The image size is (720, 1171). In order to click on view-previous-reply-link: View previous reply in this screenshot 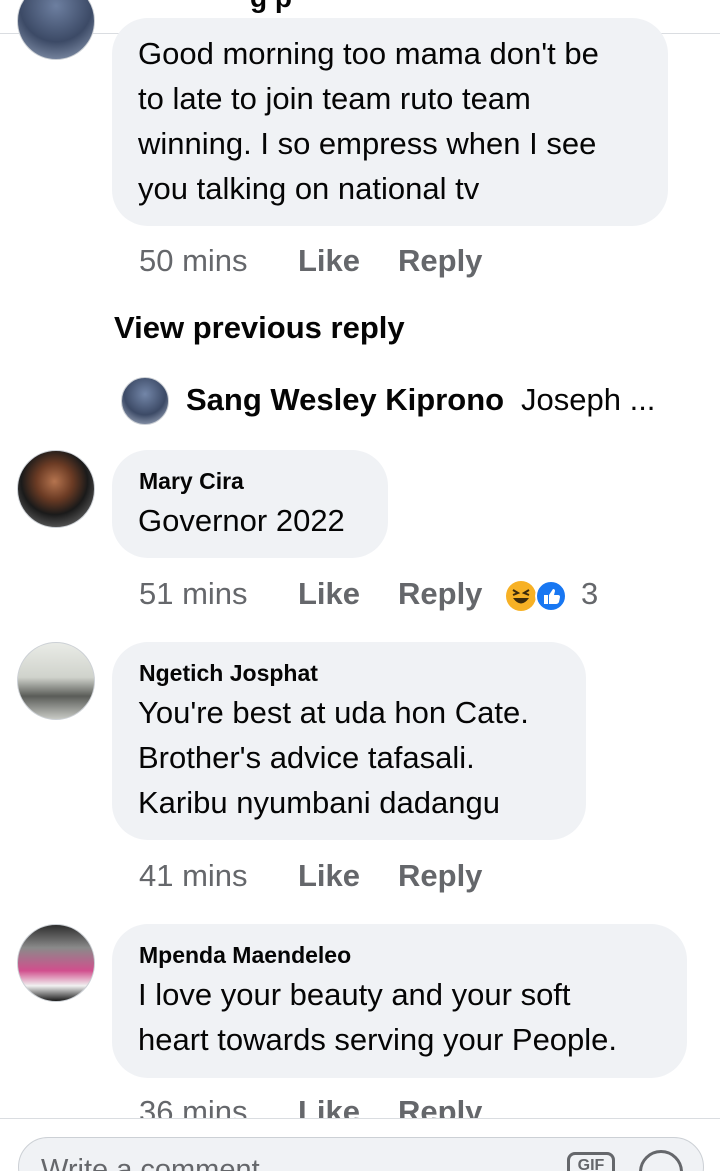, I will do `click(259, 328)`.